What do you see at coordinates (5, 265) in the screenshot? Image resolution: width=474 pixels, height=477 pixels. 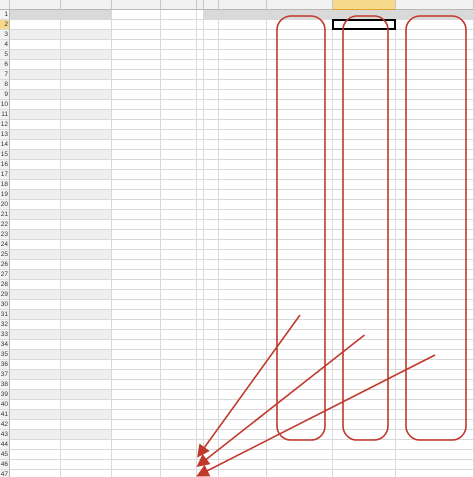 I see `row-header: 26` at bounding box center [5, 265].